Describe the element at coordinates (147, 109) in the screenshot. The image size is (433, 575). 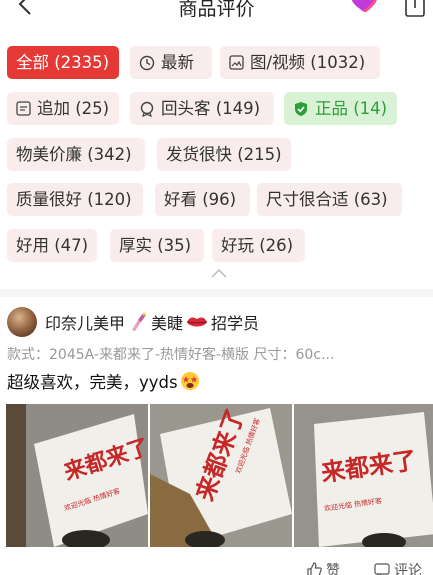
I see `badge-icon` at that location.